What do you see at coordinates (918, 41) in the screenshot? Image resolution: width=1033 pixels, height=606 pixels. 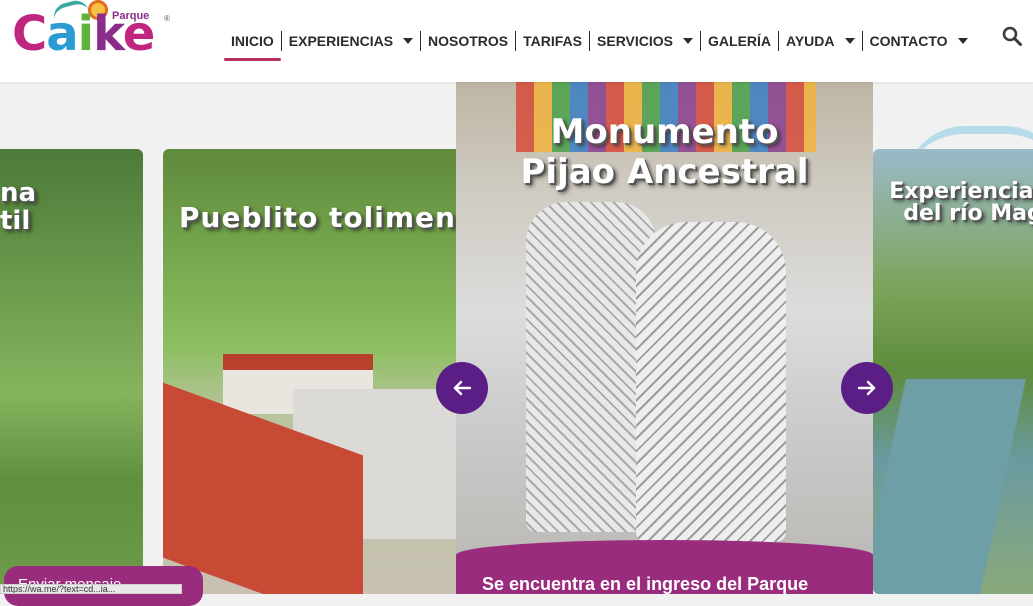 I see `nav-item-contacto: CONTACTO` at bounding box center [918, 41].